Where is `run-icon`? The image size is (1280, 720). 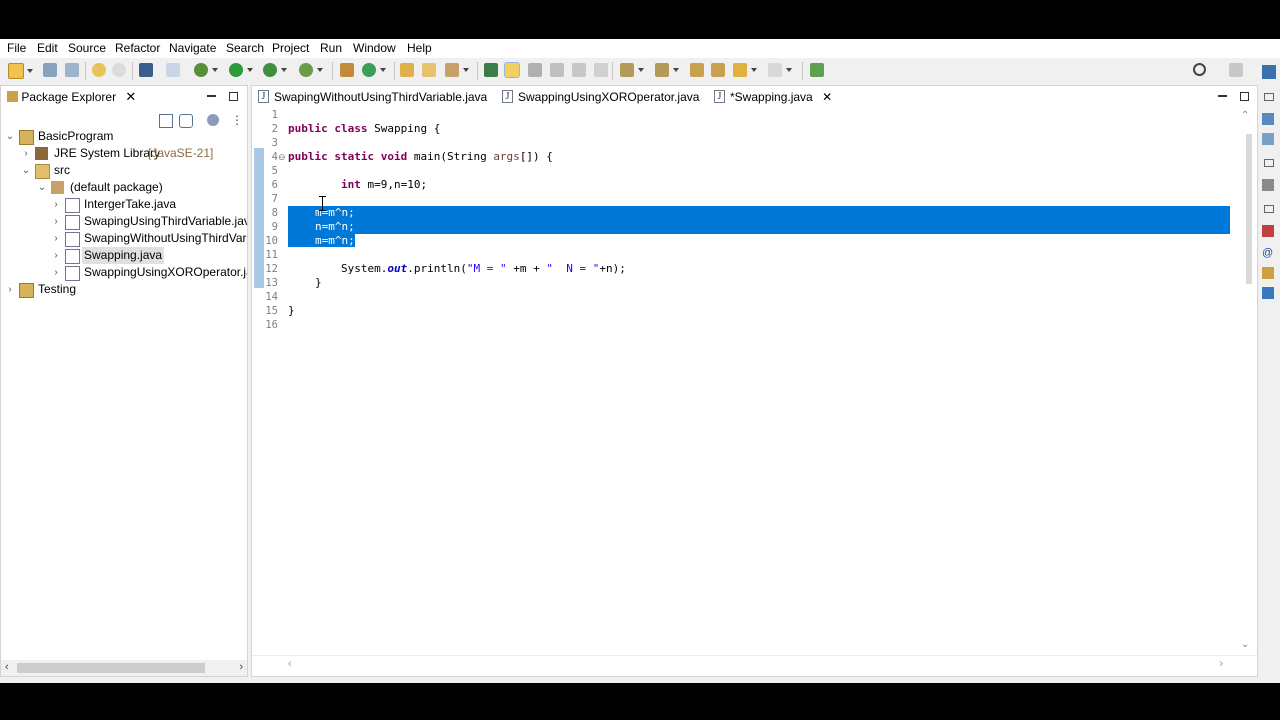 run-icon is located at coordinates (241, 70).